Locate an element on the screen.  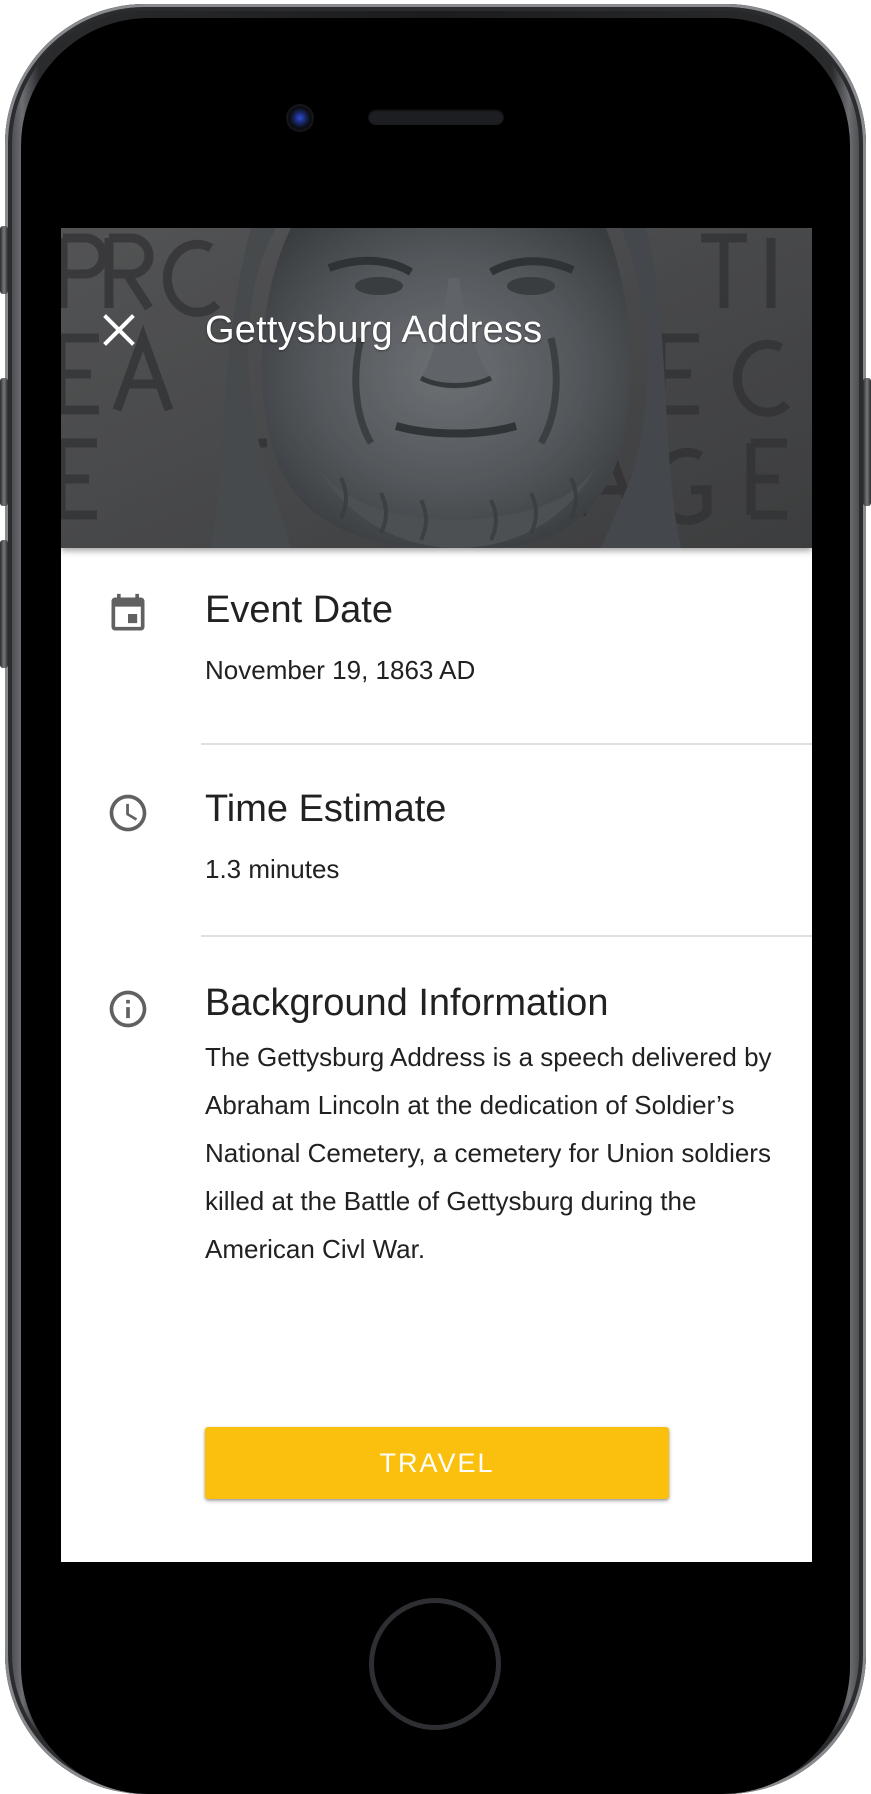
travel-button: TRAVEL is located at coordinates (437, 1463).